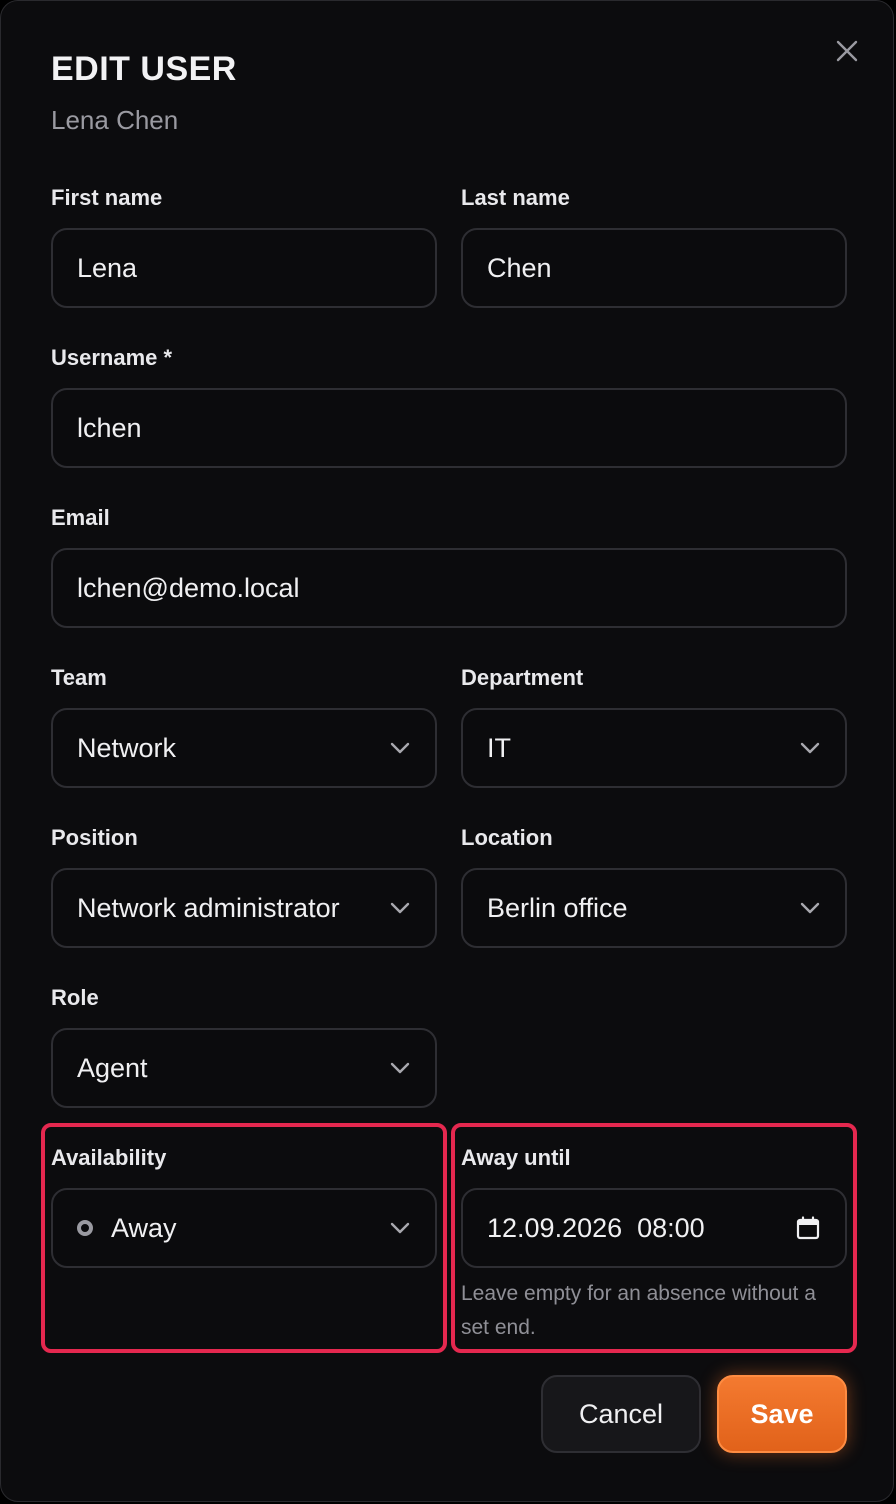 The width and height of the screenshot is (896, 1504). What do you see at coordinates (107, 267) in the screenshot?
I see `first-name-value: Lena` at bounding box center [107, 267].